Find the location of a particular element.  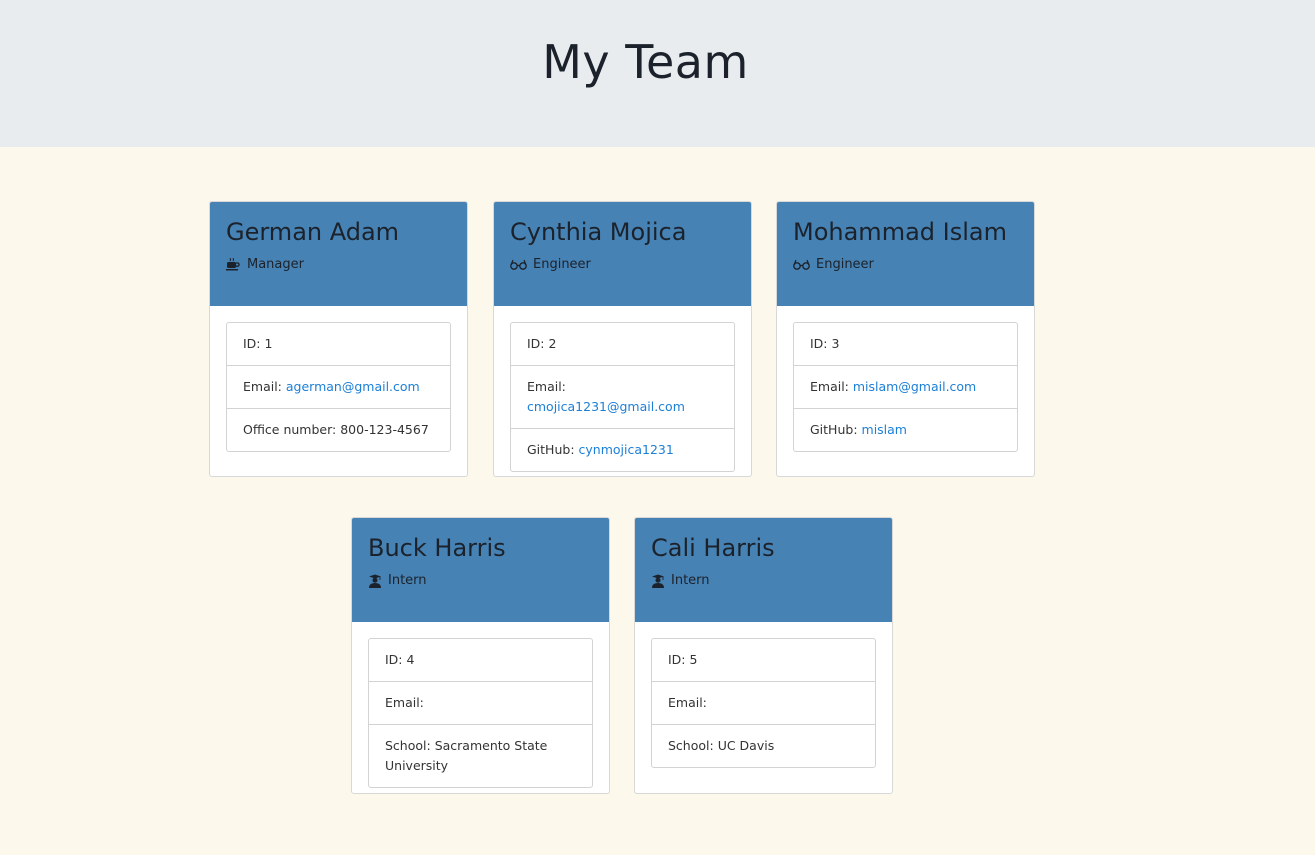

card-body: ID: 5 Email: School: UC Davis is located at coordinates (763, 703).